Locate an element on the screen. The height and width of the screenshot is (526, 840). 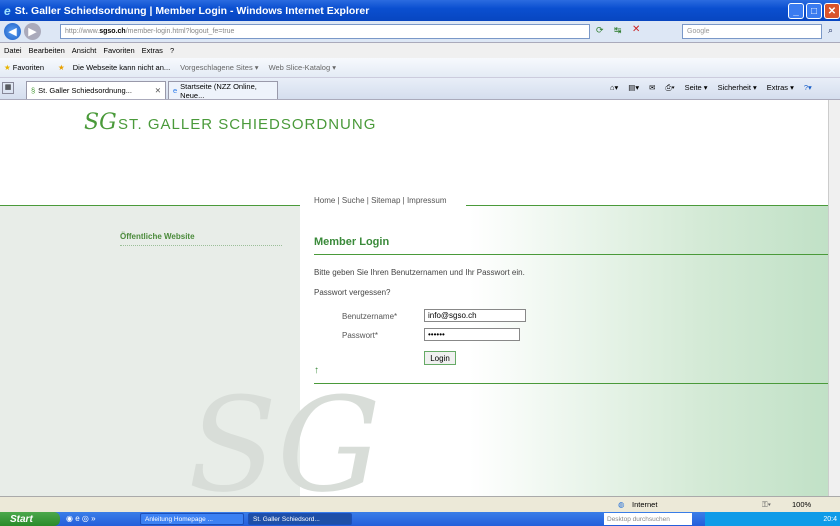
close-button: ✕ is located at coordinates (832, 11).